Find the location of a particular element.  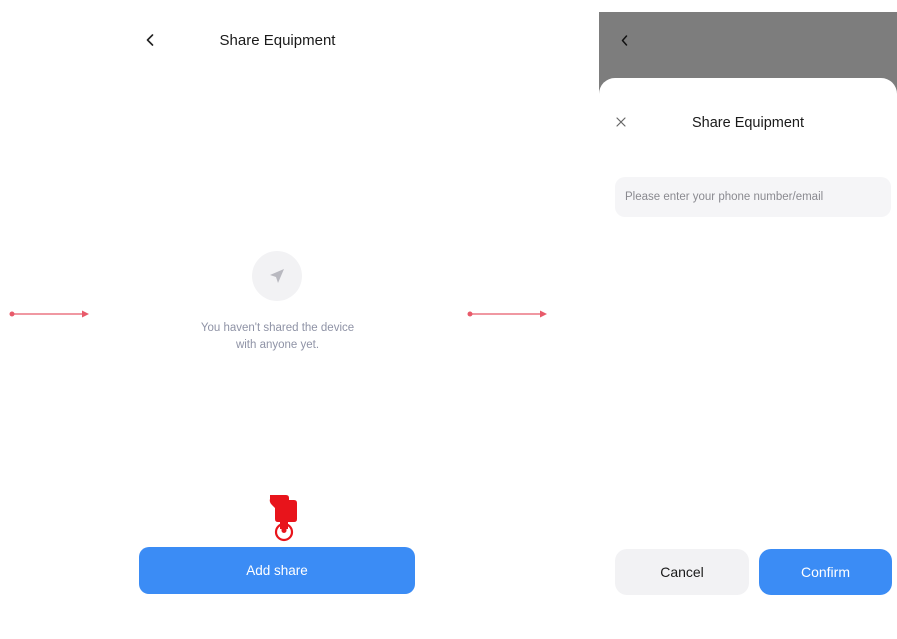

chevron-left-icon is located at coordinates (624, 40).